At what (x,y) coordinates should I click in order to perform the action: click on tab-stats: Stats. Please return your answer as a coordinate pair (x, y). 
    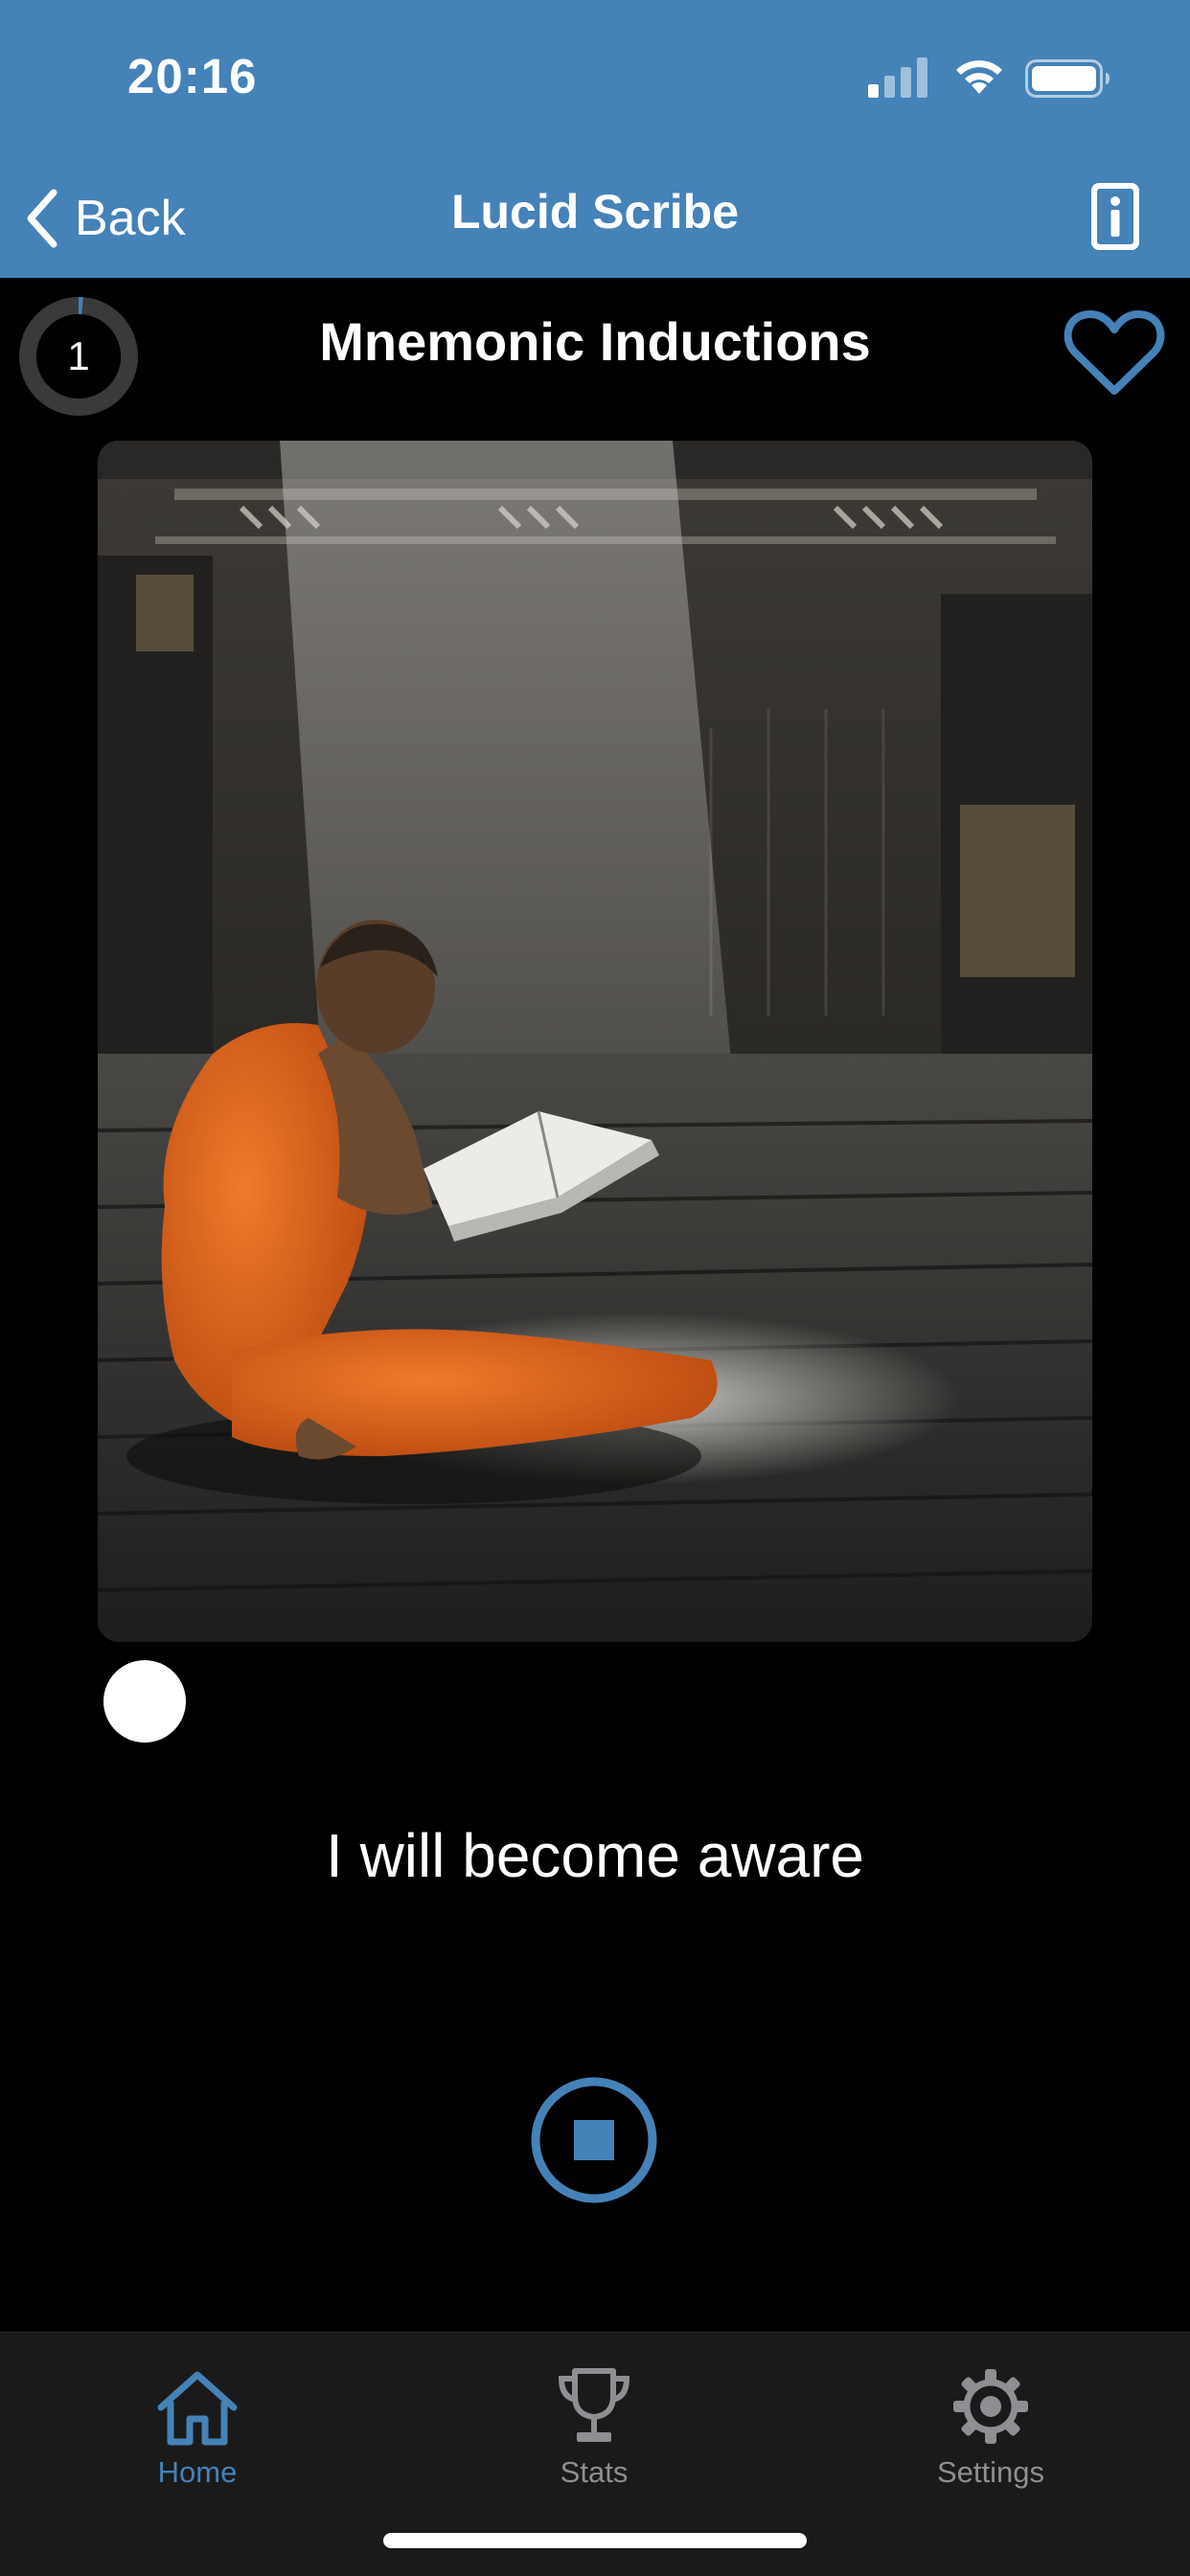
    Looking at the image, I should click on (594, 2430).